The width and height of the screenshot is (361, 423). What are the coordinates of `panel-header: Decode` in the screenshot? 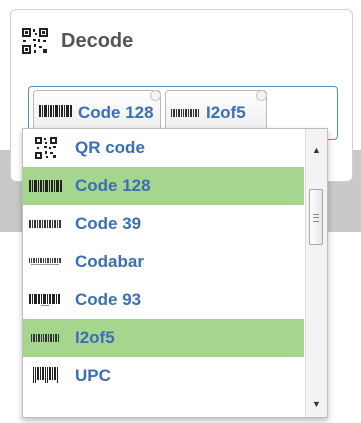 It's located at (77, 41).